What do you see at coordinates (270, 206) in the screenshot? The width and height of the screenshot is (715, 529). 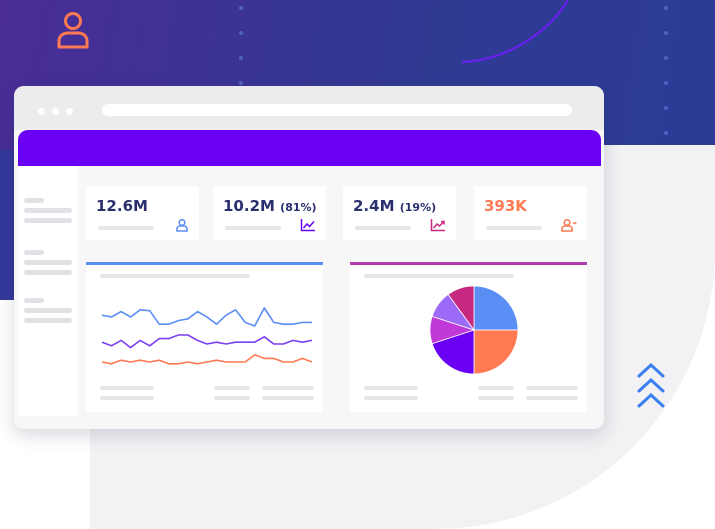 I see `stat-value: 10.2M (81%)` at bounding box center [270, 206].